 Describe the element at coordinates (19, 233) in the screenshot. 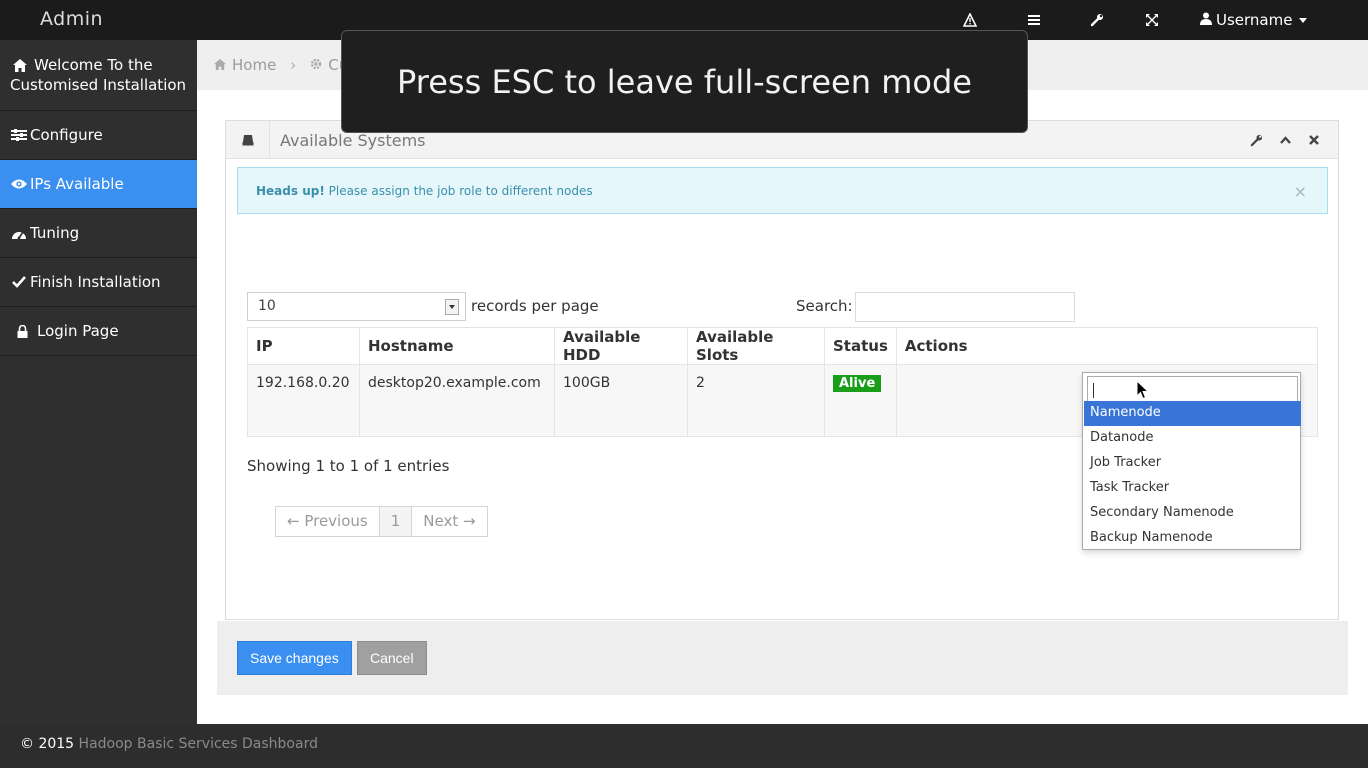

I see `dashboard-icon` at that location.